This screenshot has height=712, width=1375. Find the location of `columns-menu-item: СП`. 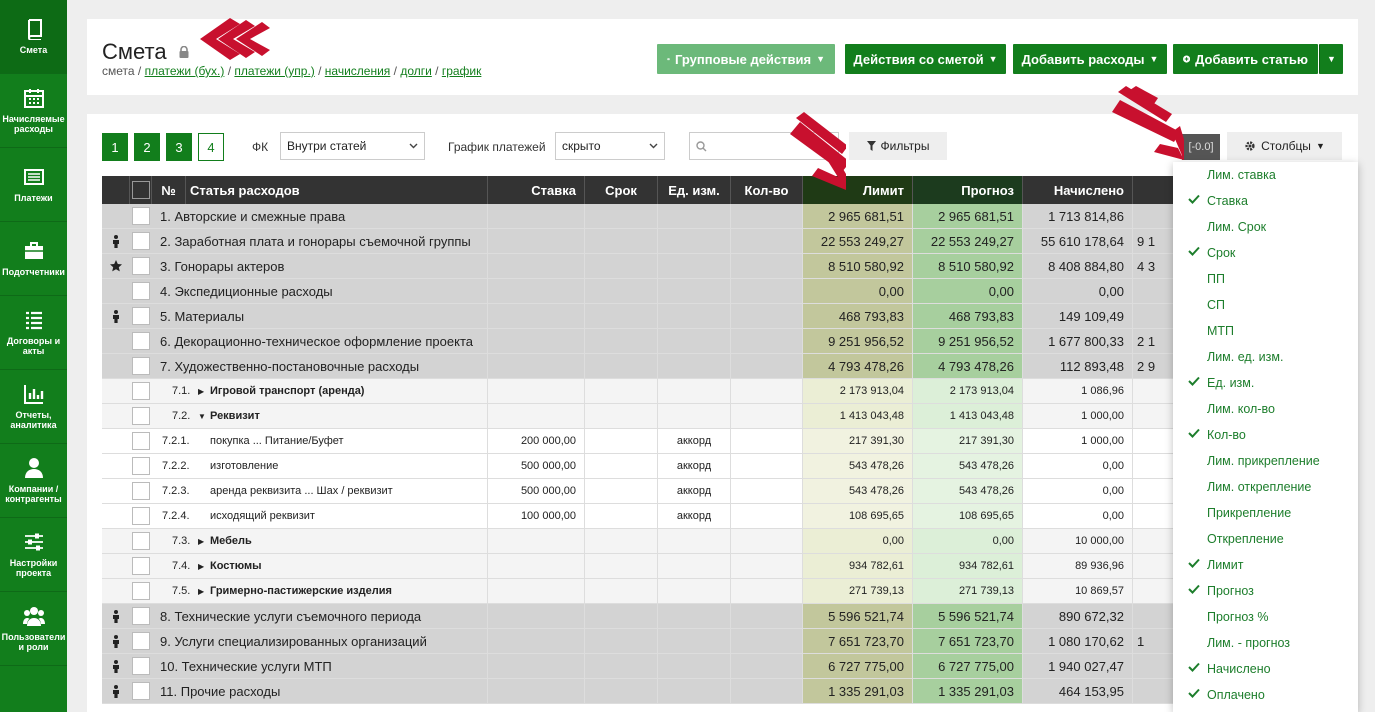

columns-menu-item: СП is located at coordinates (1265, 305).